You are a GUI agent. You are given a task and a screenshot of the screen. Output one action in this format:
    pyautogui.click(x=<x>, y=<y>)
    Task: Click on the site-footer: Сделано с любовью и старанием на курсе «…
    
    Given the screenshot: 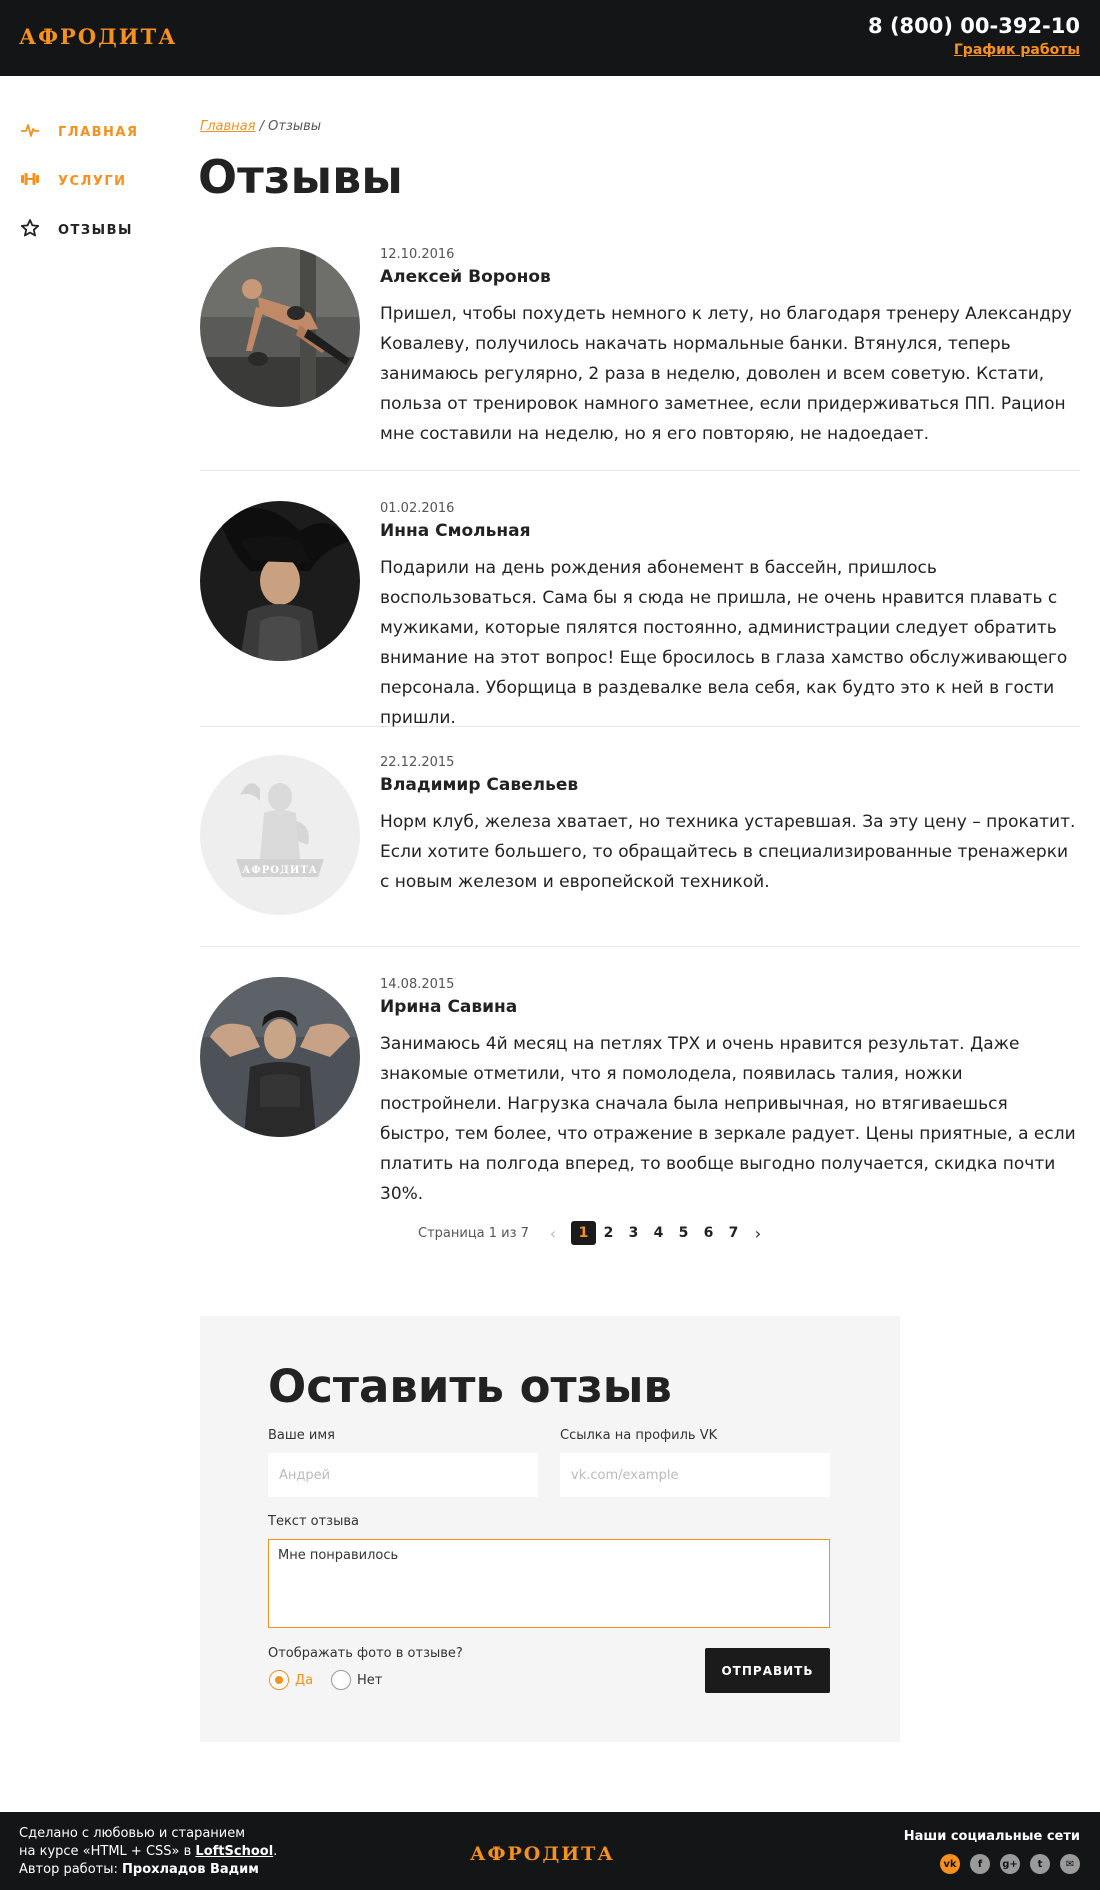 What is the action you would take?
    pyautogui.click(x=550, y=1851)
    